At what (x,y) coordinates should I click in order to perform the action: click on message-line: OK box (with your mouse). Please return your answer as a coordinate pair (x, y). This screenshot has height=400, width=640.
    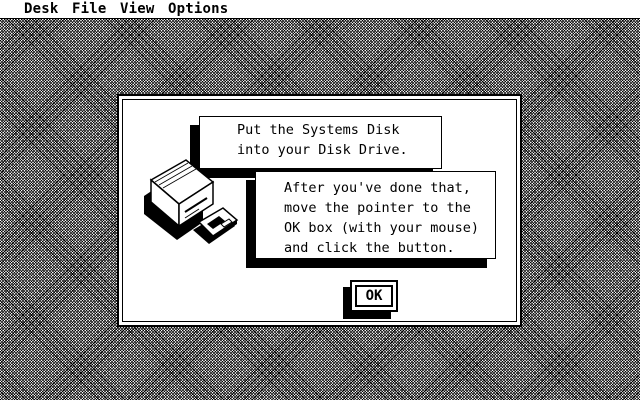
    Looking at the image, I should click on (382, 228).